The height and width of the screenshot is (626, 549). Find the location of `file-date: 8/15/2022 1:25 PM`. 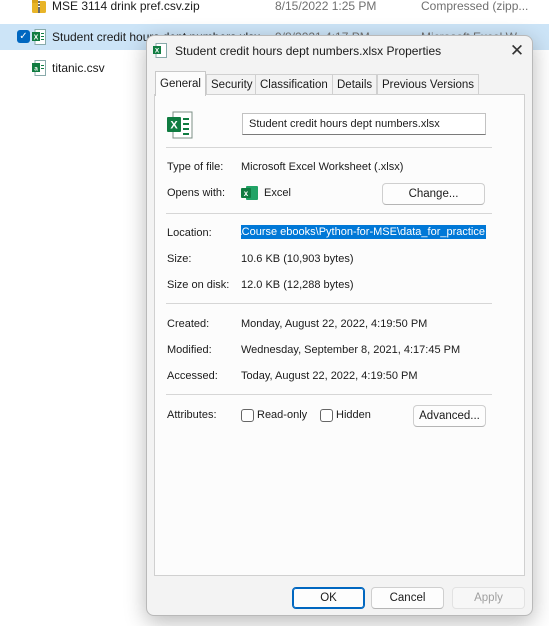

file-date: 8/15/2022 1:25 PM is located at coordinates (326, 6).